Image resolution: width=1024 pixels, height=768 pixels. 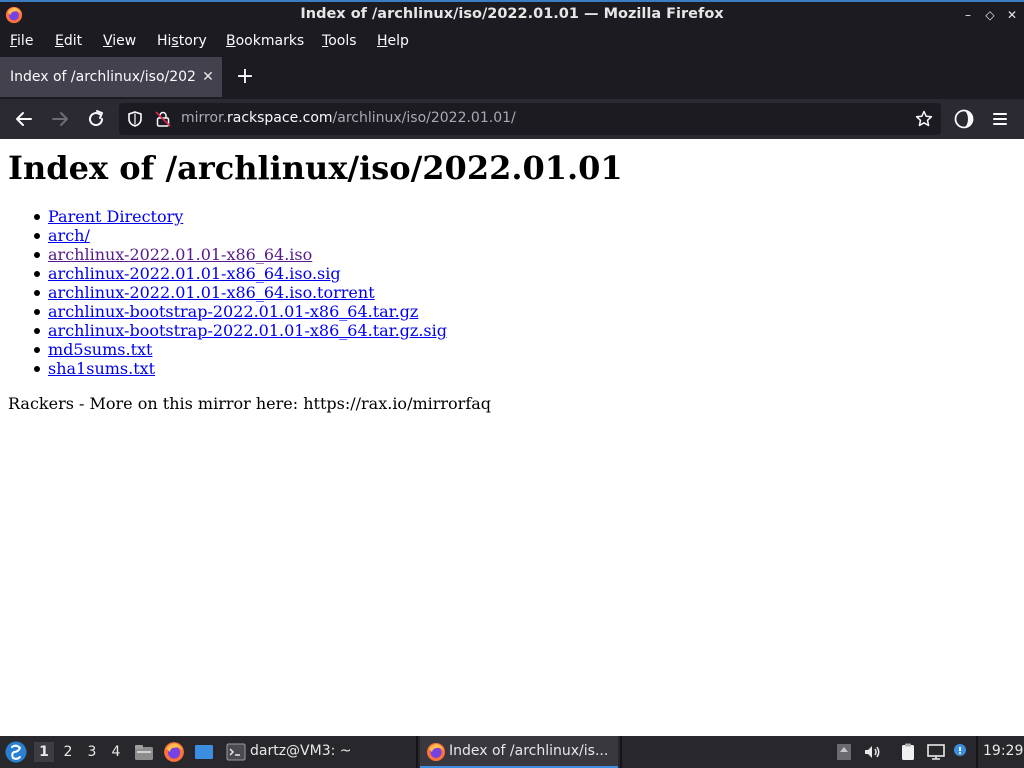 What do you see at coordinates (100, 349) in the screenshot?
I see `link-md5sums: md5sums.txt` at bounding box center [100, 349].